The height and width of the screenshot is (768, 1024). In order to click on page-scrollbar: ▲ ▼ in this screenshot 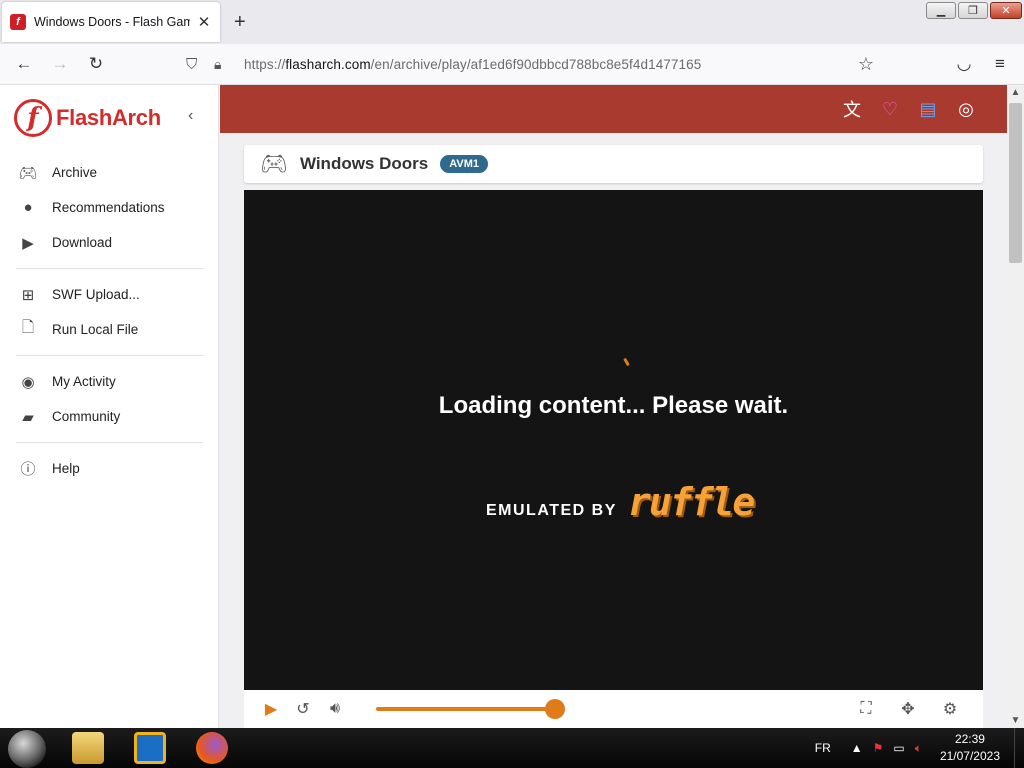, I will do `click(1015, 406)`.